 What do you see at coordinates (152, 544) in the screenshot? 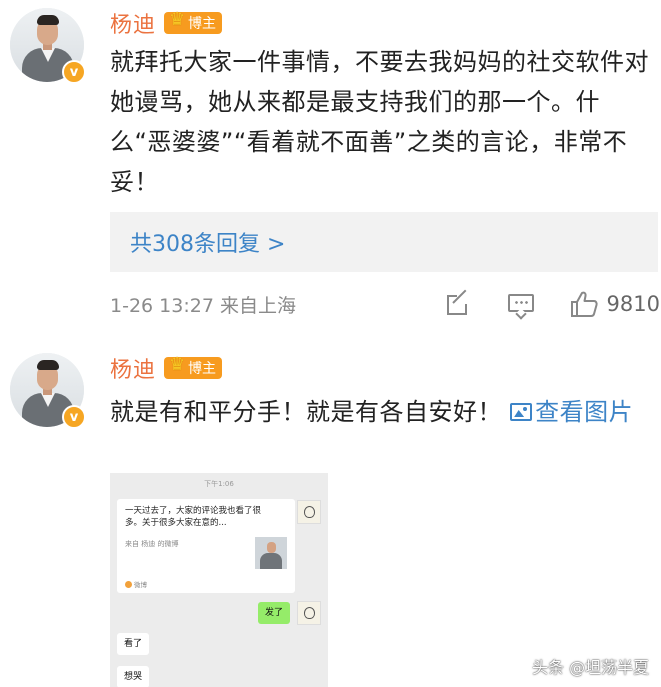
I see `card-source: 来自 杨迪 的微博` at bounding box center [152, 544].